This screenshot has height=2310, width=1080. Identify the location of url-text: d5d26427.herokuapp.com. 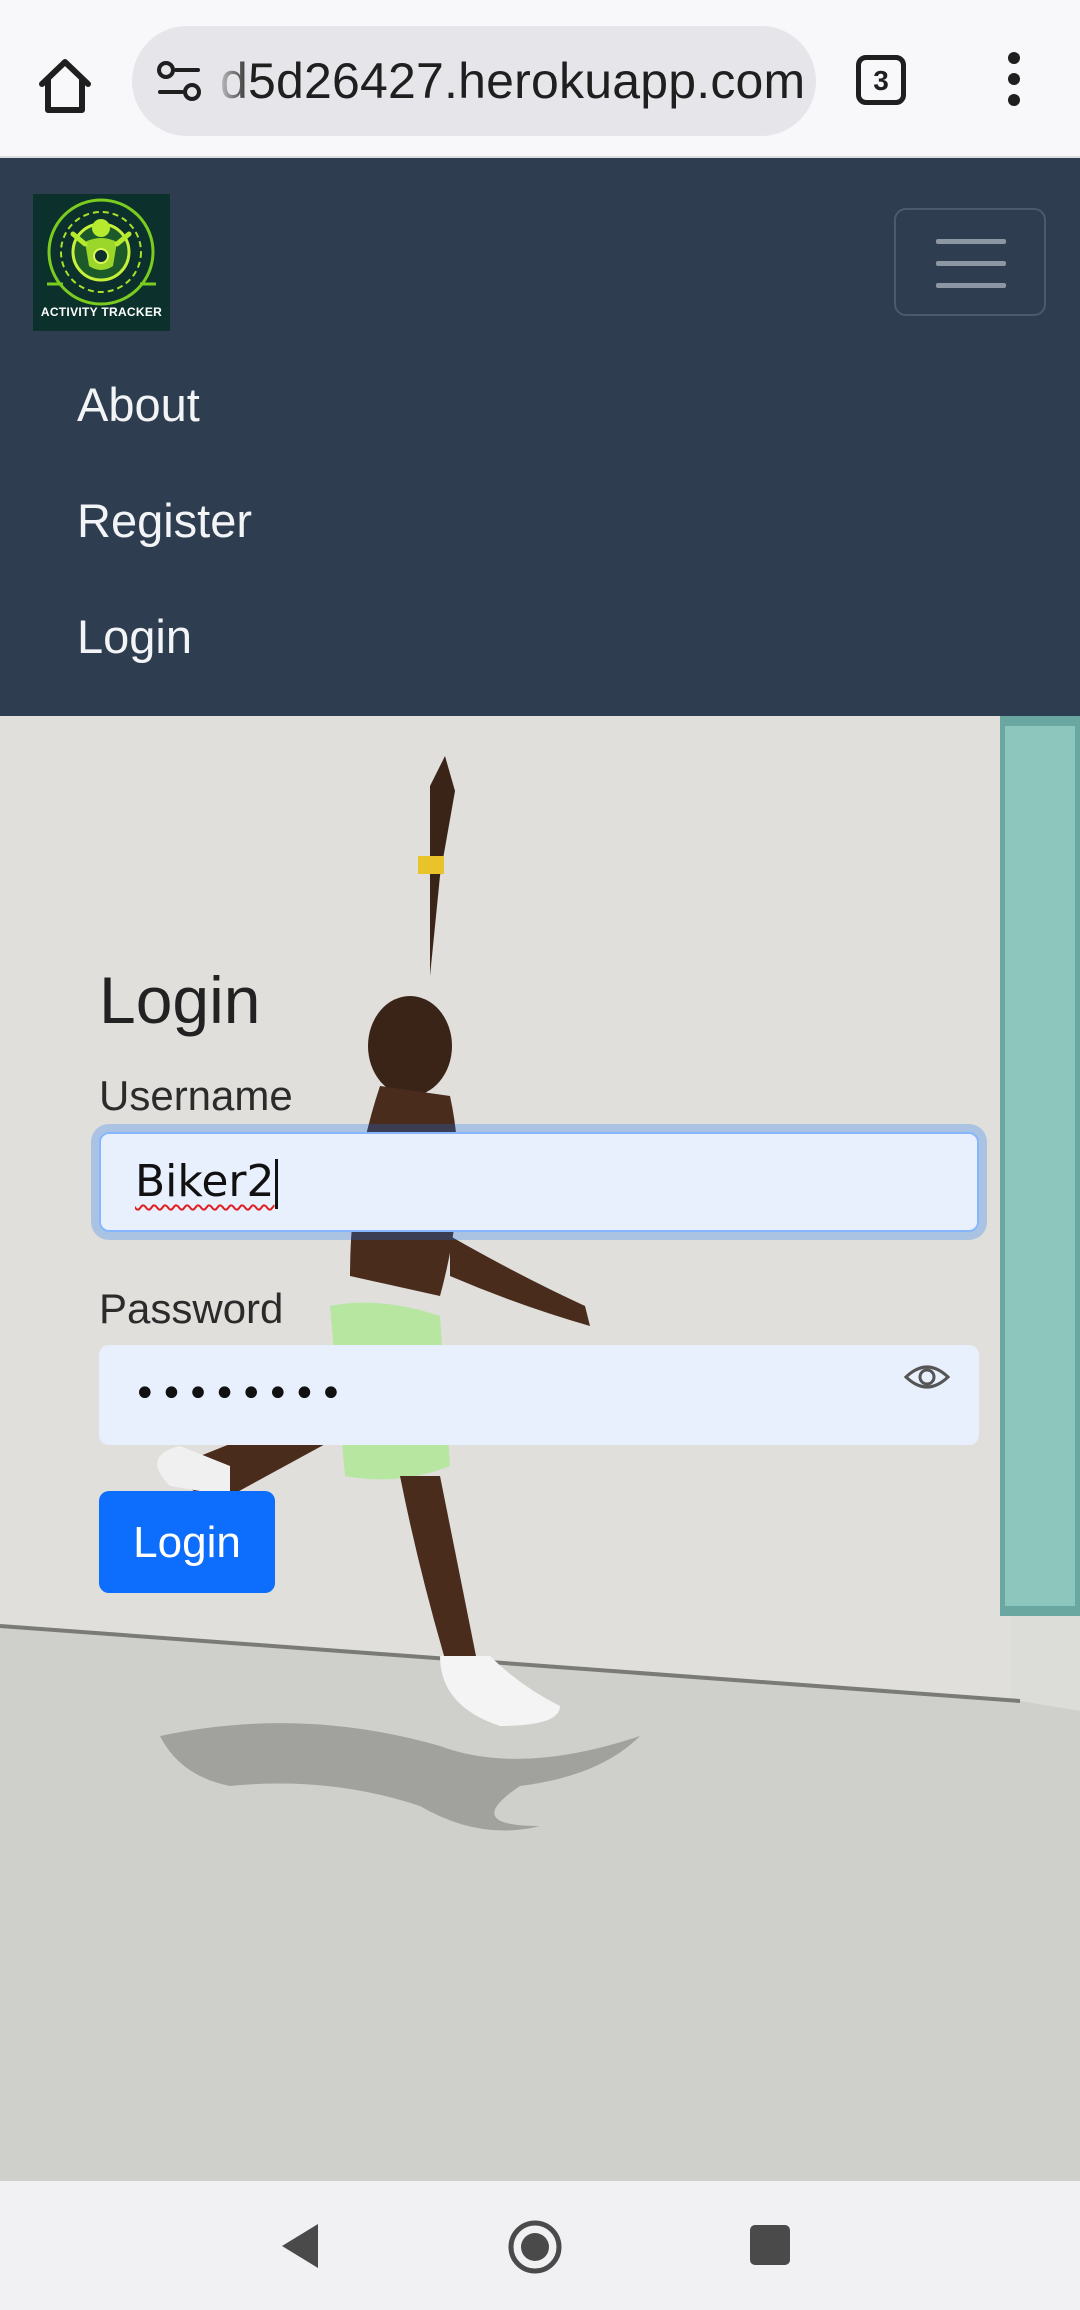
(513, 81).